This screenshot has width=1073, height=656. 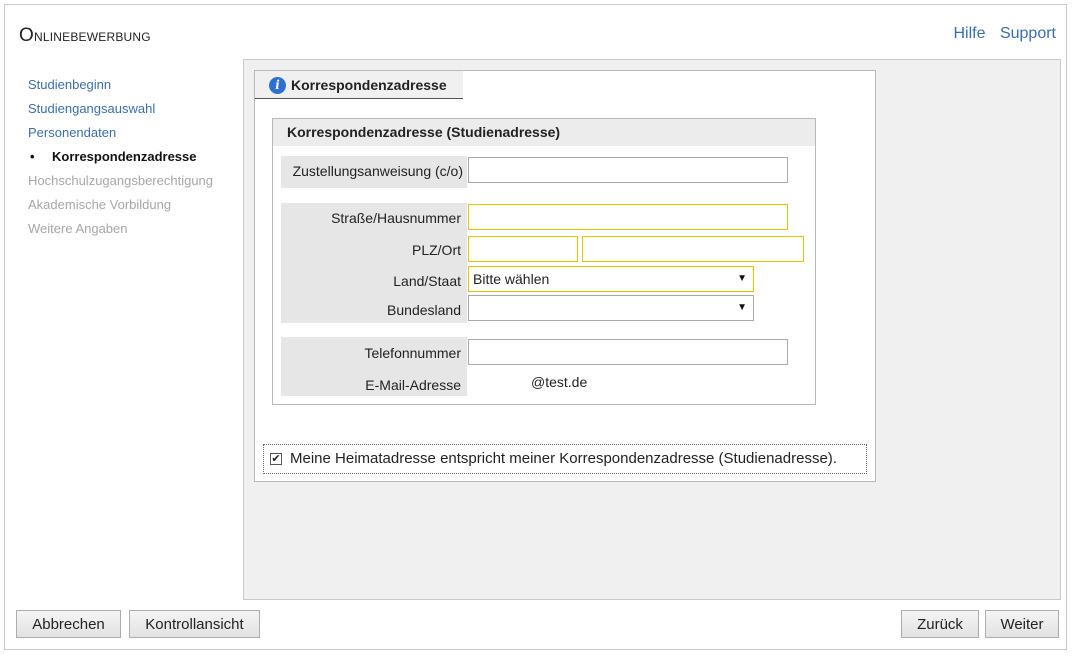 What do you see at coordinates (1022, 624) in the screenshot?
I see `next-button: Weiter` at bounding box center [1022, 624].